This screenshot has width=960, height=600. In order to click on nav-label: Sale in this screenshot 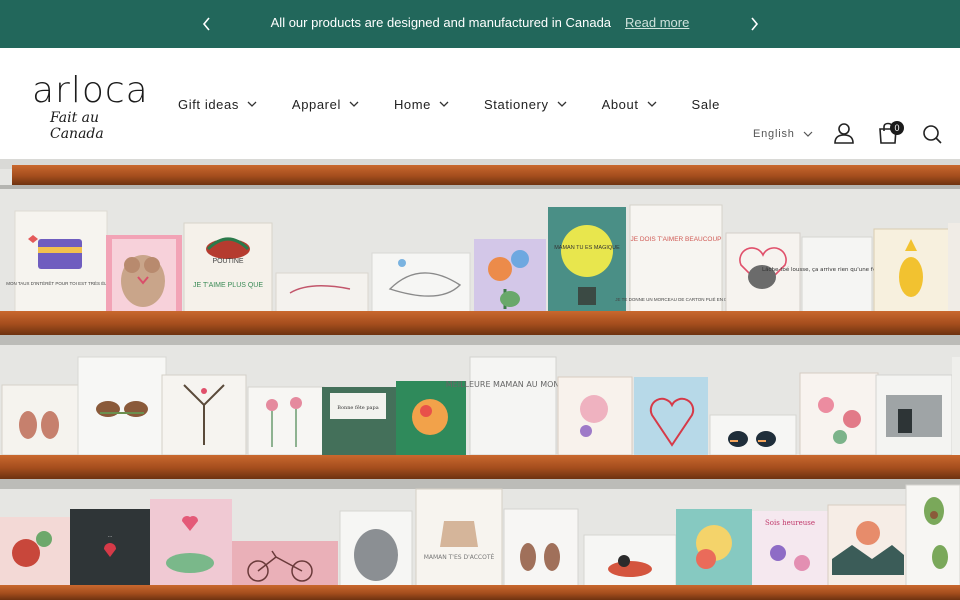, I will do `click(705, 104)`.